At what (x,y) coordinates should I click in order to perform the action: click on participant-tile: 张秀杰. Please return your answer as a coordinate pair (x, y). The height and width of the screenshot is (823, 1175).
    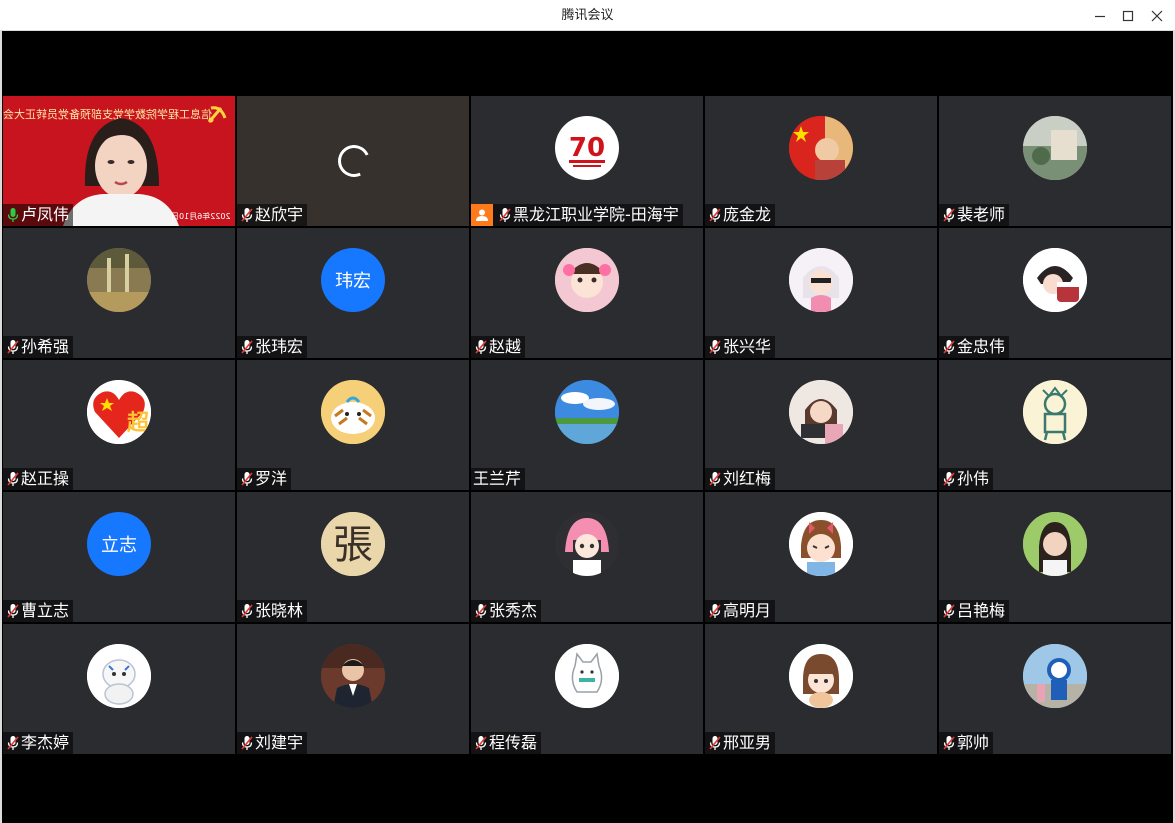
    Looking at the image, I should click on (587, 557).